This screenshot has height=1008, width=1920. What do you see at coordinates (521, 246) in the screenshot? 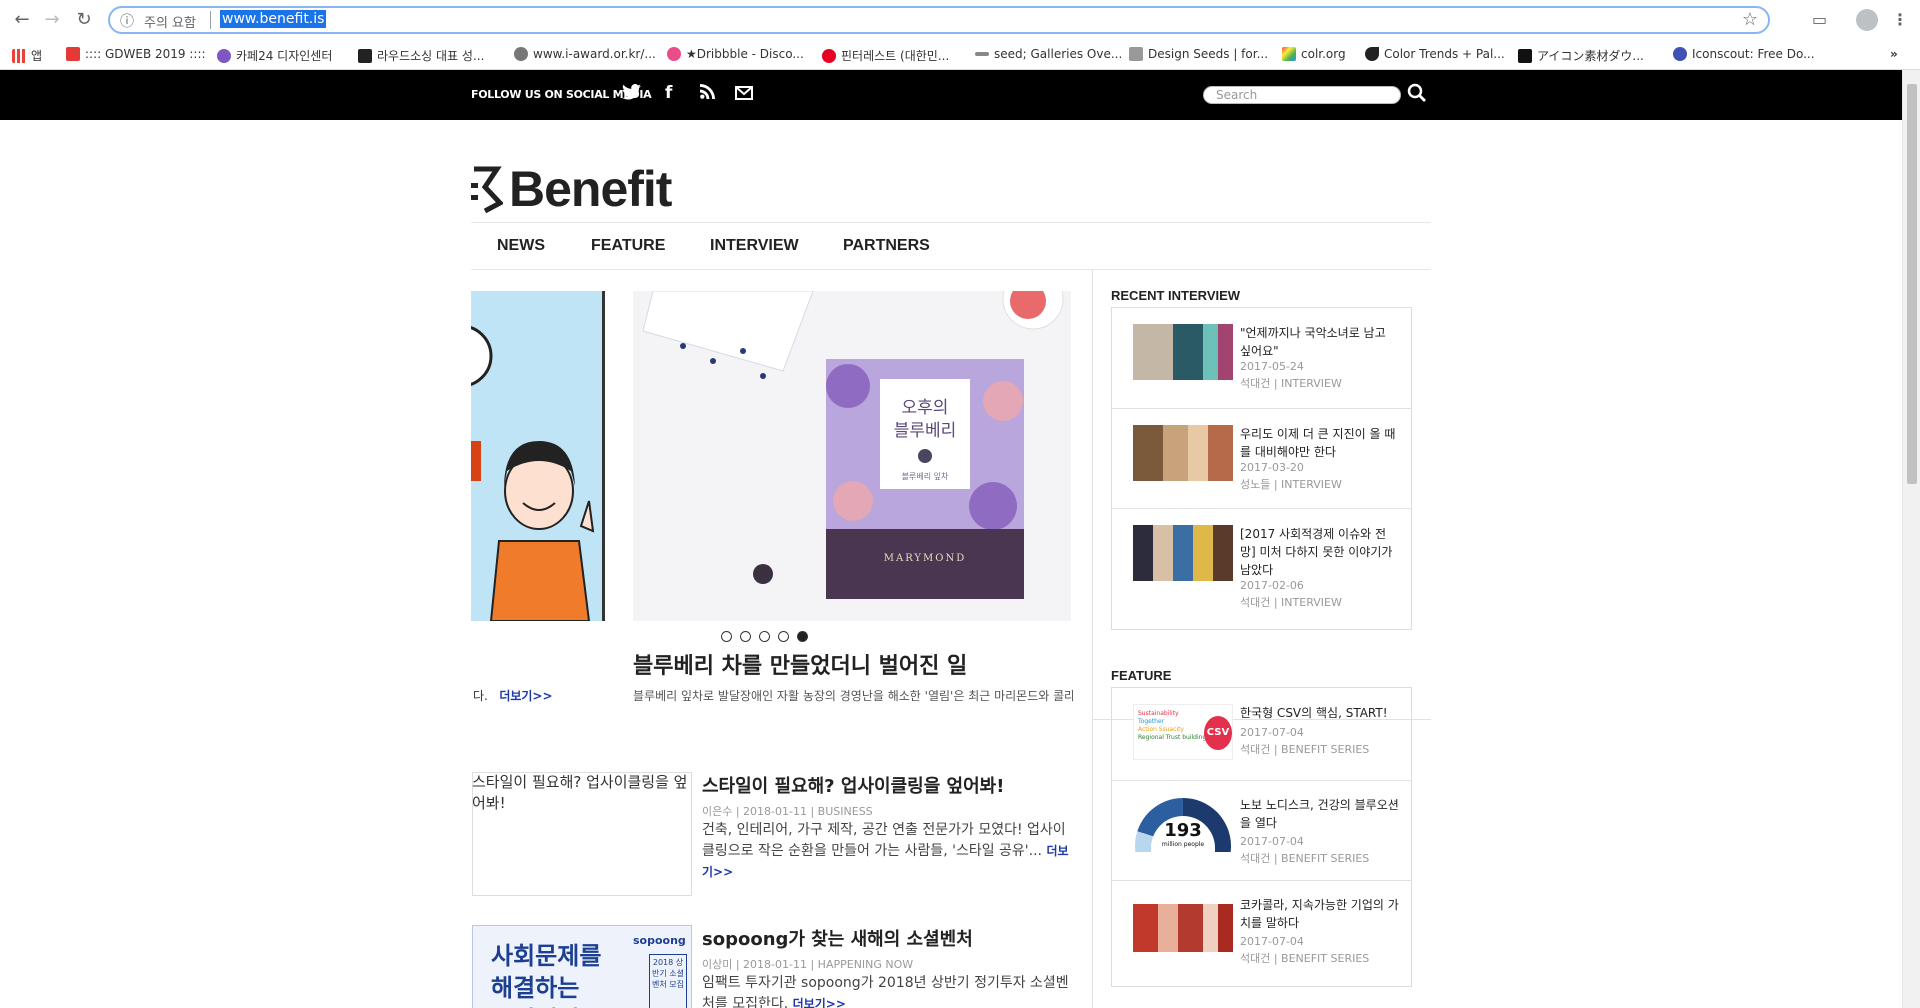
I see `nav-news: NEWS` at bounding box center [521, 246].